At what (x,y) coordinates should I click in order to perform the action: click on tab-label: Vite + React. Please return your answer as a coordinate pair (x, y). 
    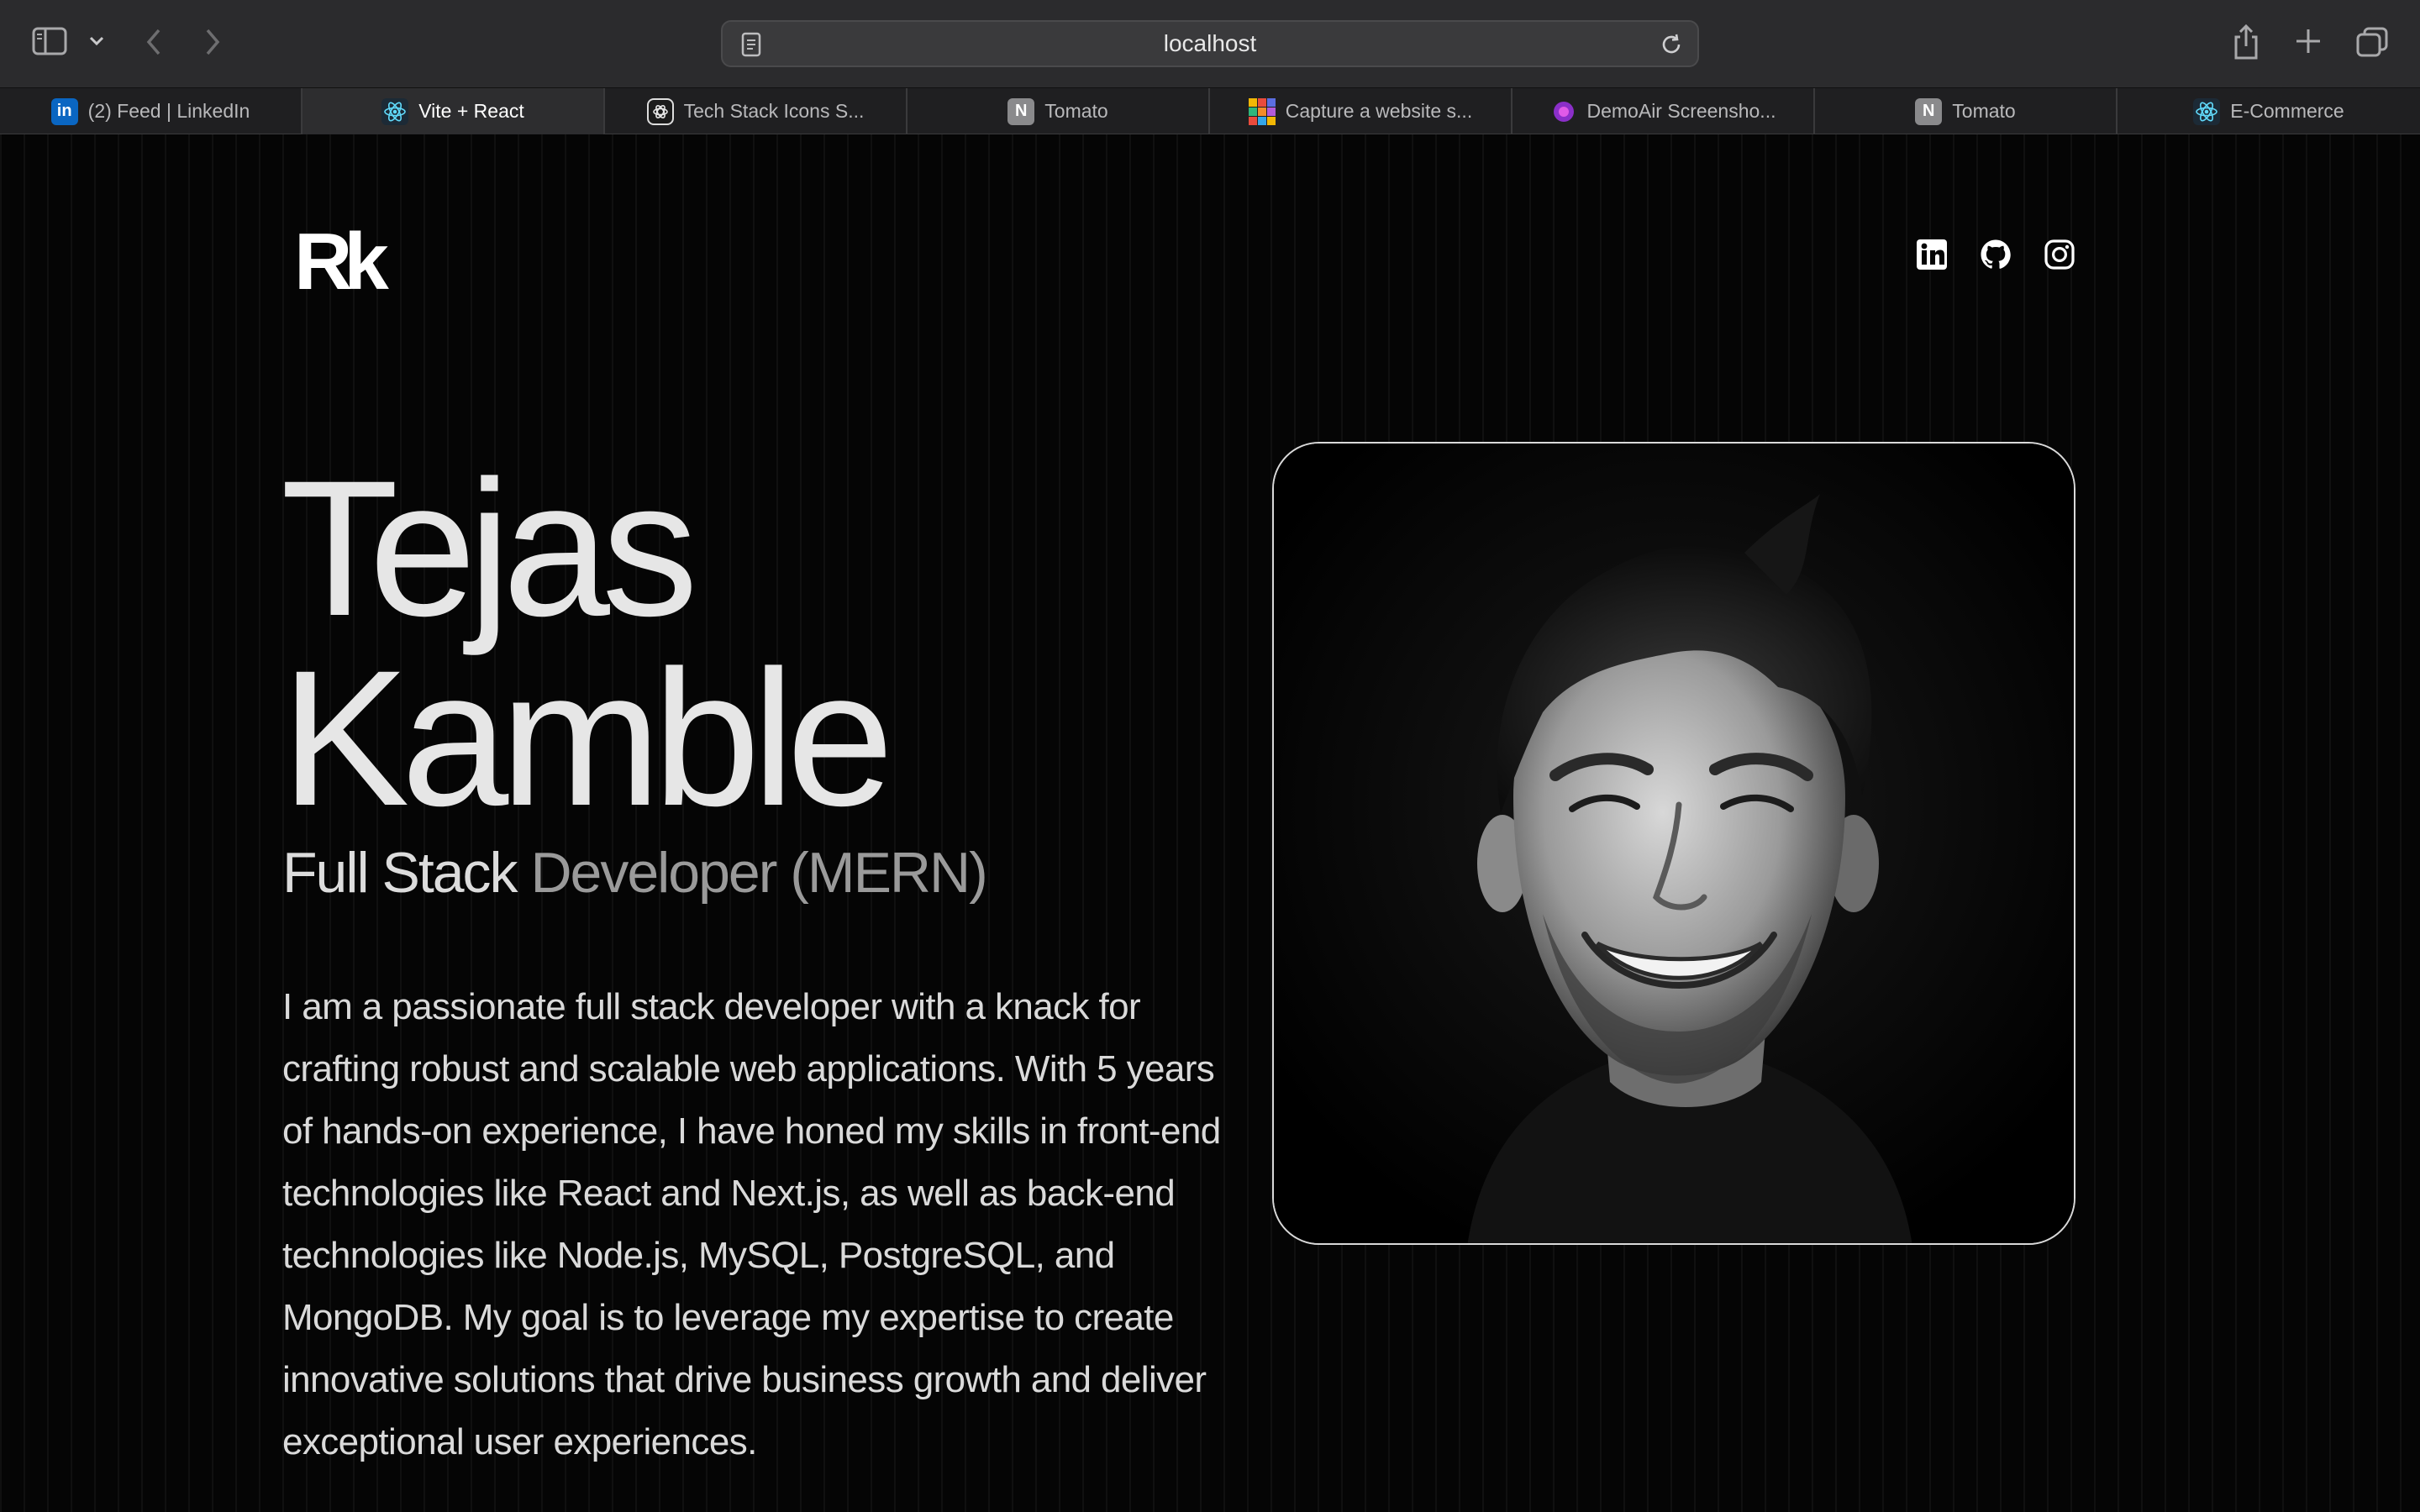
    Looking at the image, I should click on (471, 111).